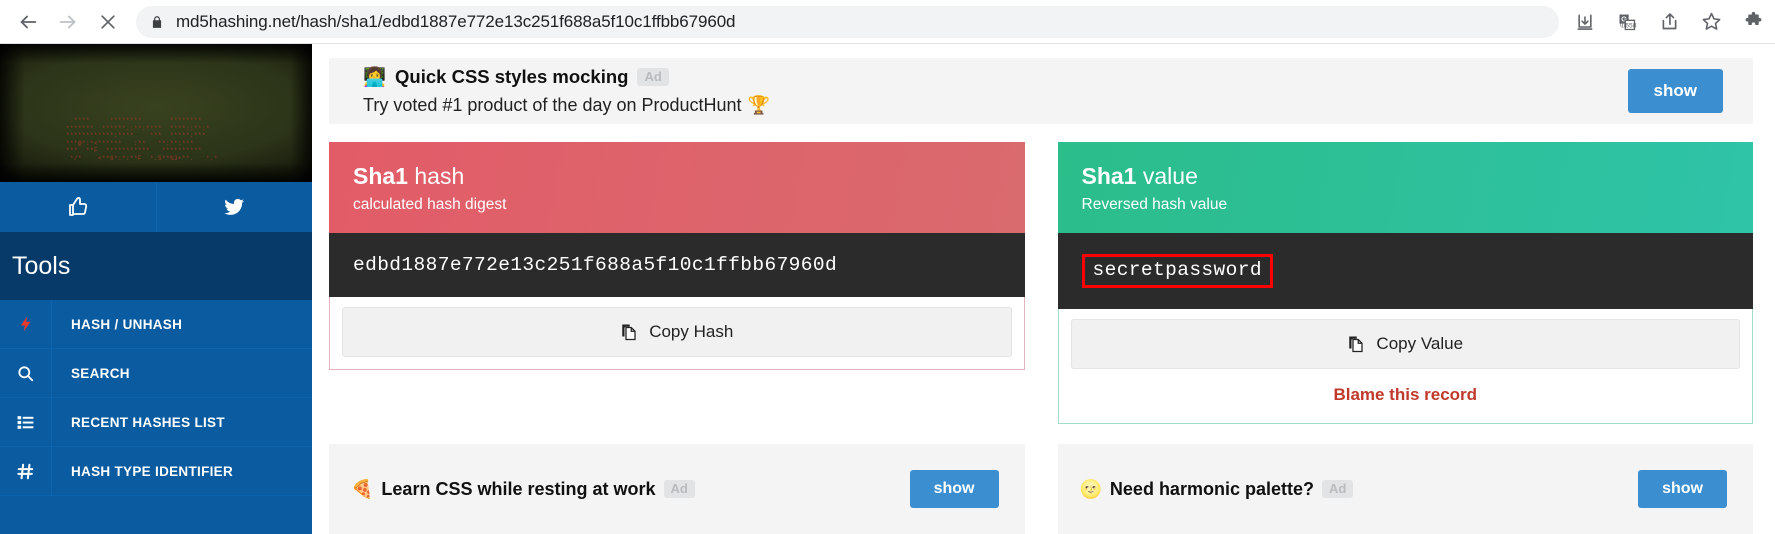 This screenshot has height=534, width=1775. I want to click on list-icon, so click(26, 422).